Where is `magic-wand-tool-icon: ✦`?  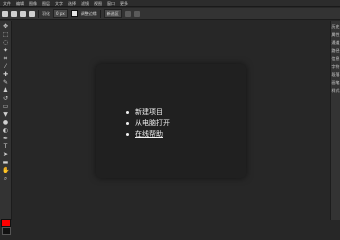
magic-wand-tool-icon: ✦ is located at coordinates (5, 51).